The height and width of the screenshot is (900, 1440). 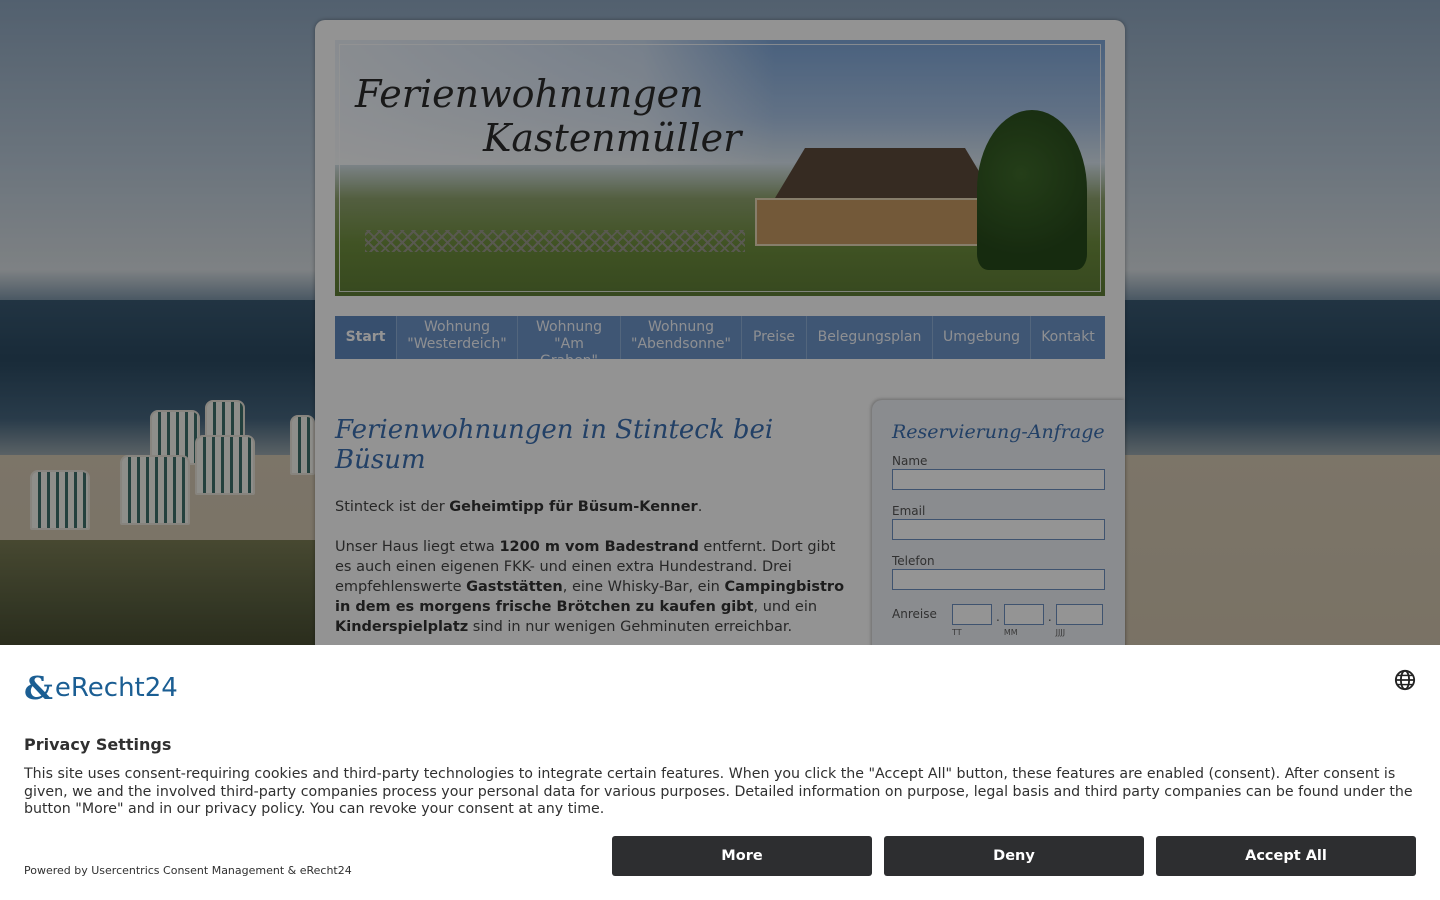 What do you see at coordinates (38, 688) in the screenshot?
I see `erecht24-logo-icon: &` at bounding box center [38, 688].